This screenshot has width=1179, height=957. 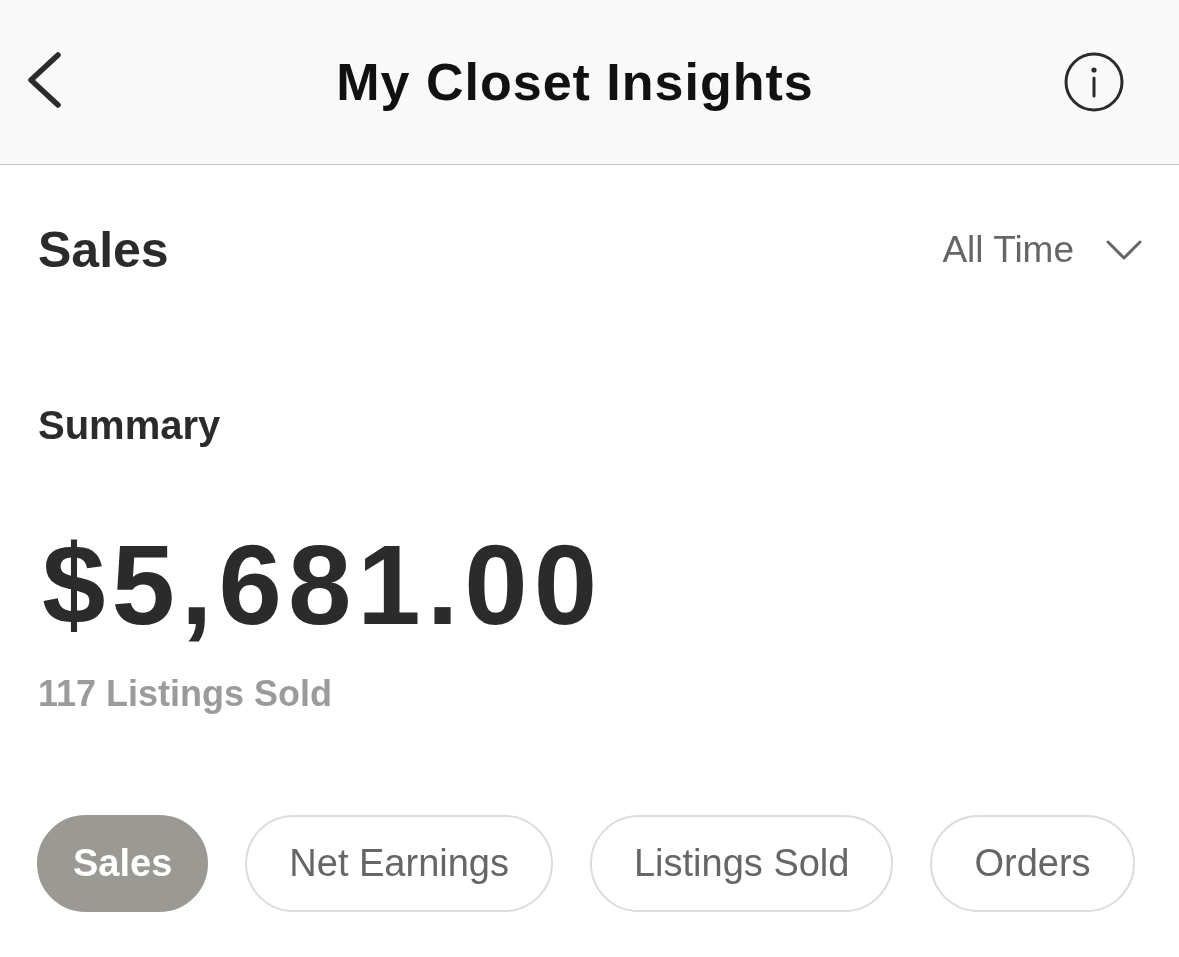 I want to click on back-button, so click(x=44, y=80).